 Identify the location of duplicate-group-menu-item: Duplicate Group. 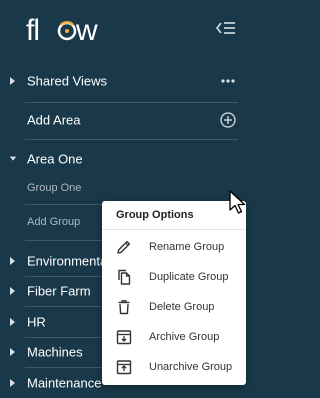
(174, 277).